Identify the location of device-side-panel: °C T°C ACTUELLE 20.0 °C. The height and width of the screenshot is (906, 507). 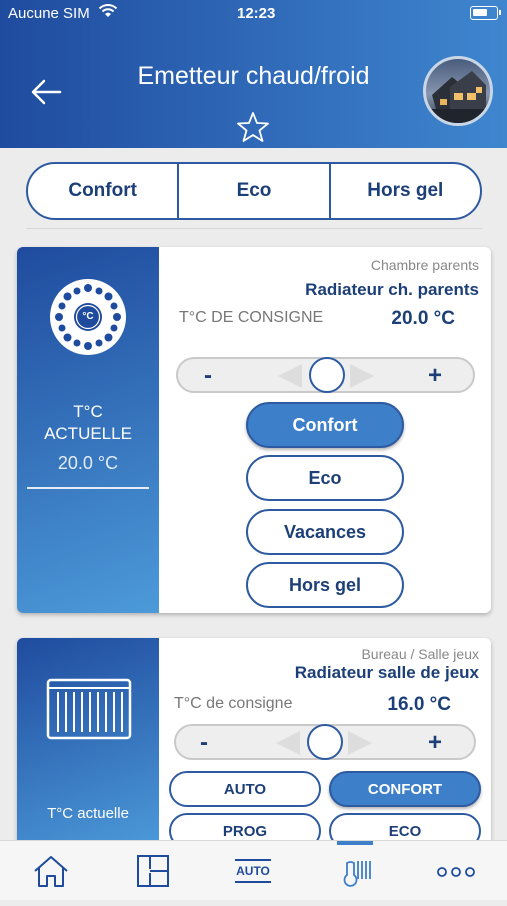
(88, 430).